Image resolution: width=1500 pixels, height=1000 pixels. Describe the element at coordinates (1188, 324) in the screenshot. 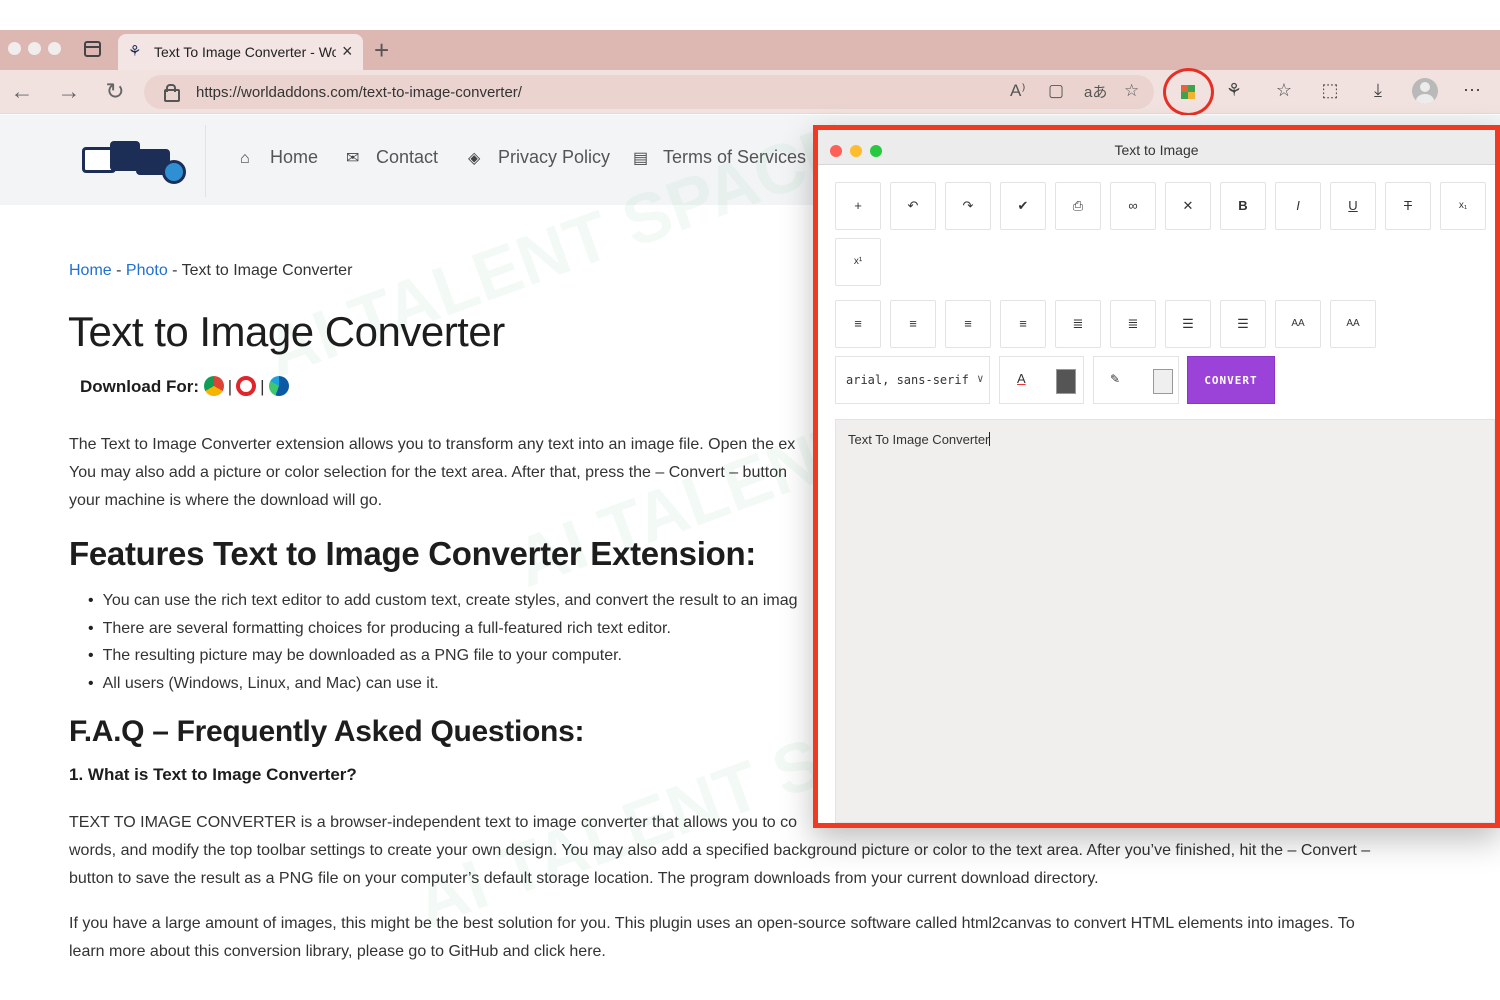

I see `bulleted-list-button: ☰` at that location.